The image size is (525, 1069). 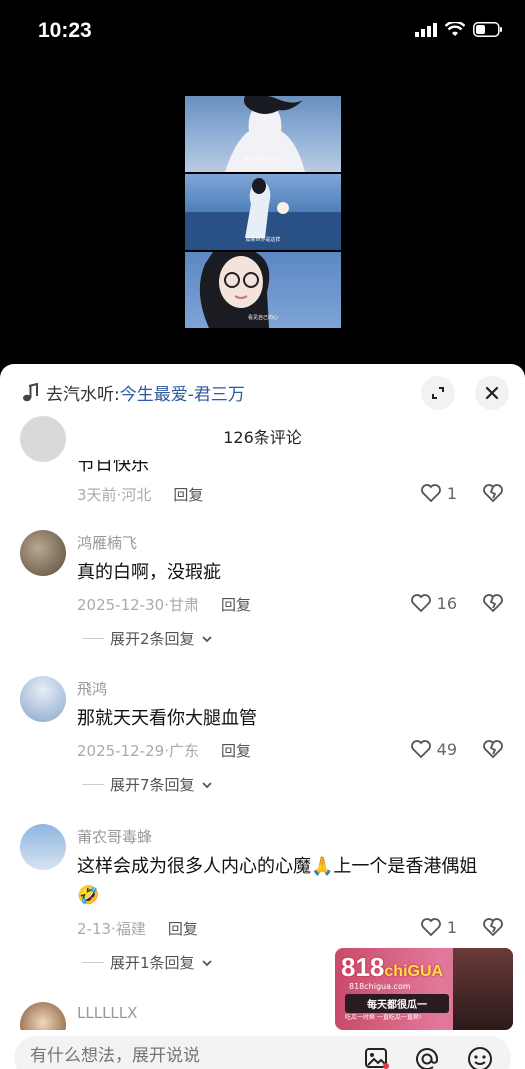 What do you see at coordinates (262, 318) in the screenshot?
I see `video-caption: 看见自己的心` at bounding box center [262, 318].